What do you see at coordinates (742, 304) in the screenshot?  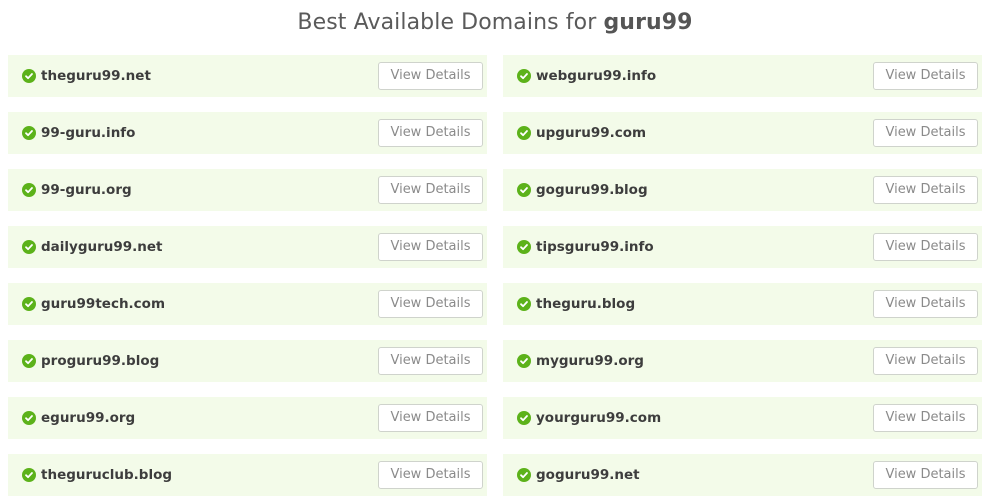 I see `domain-card: theguru.blog View Details` at bounding box center [742, 304].